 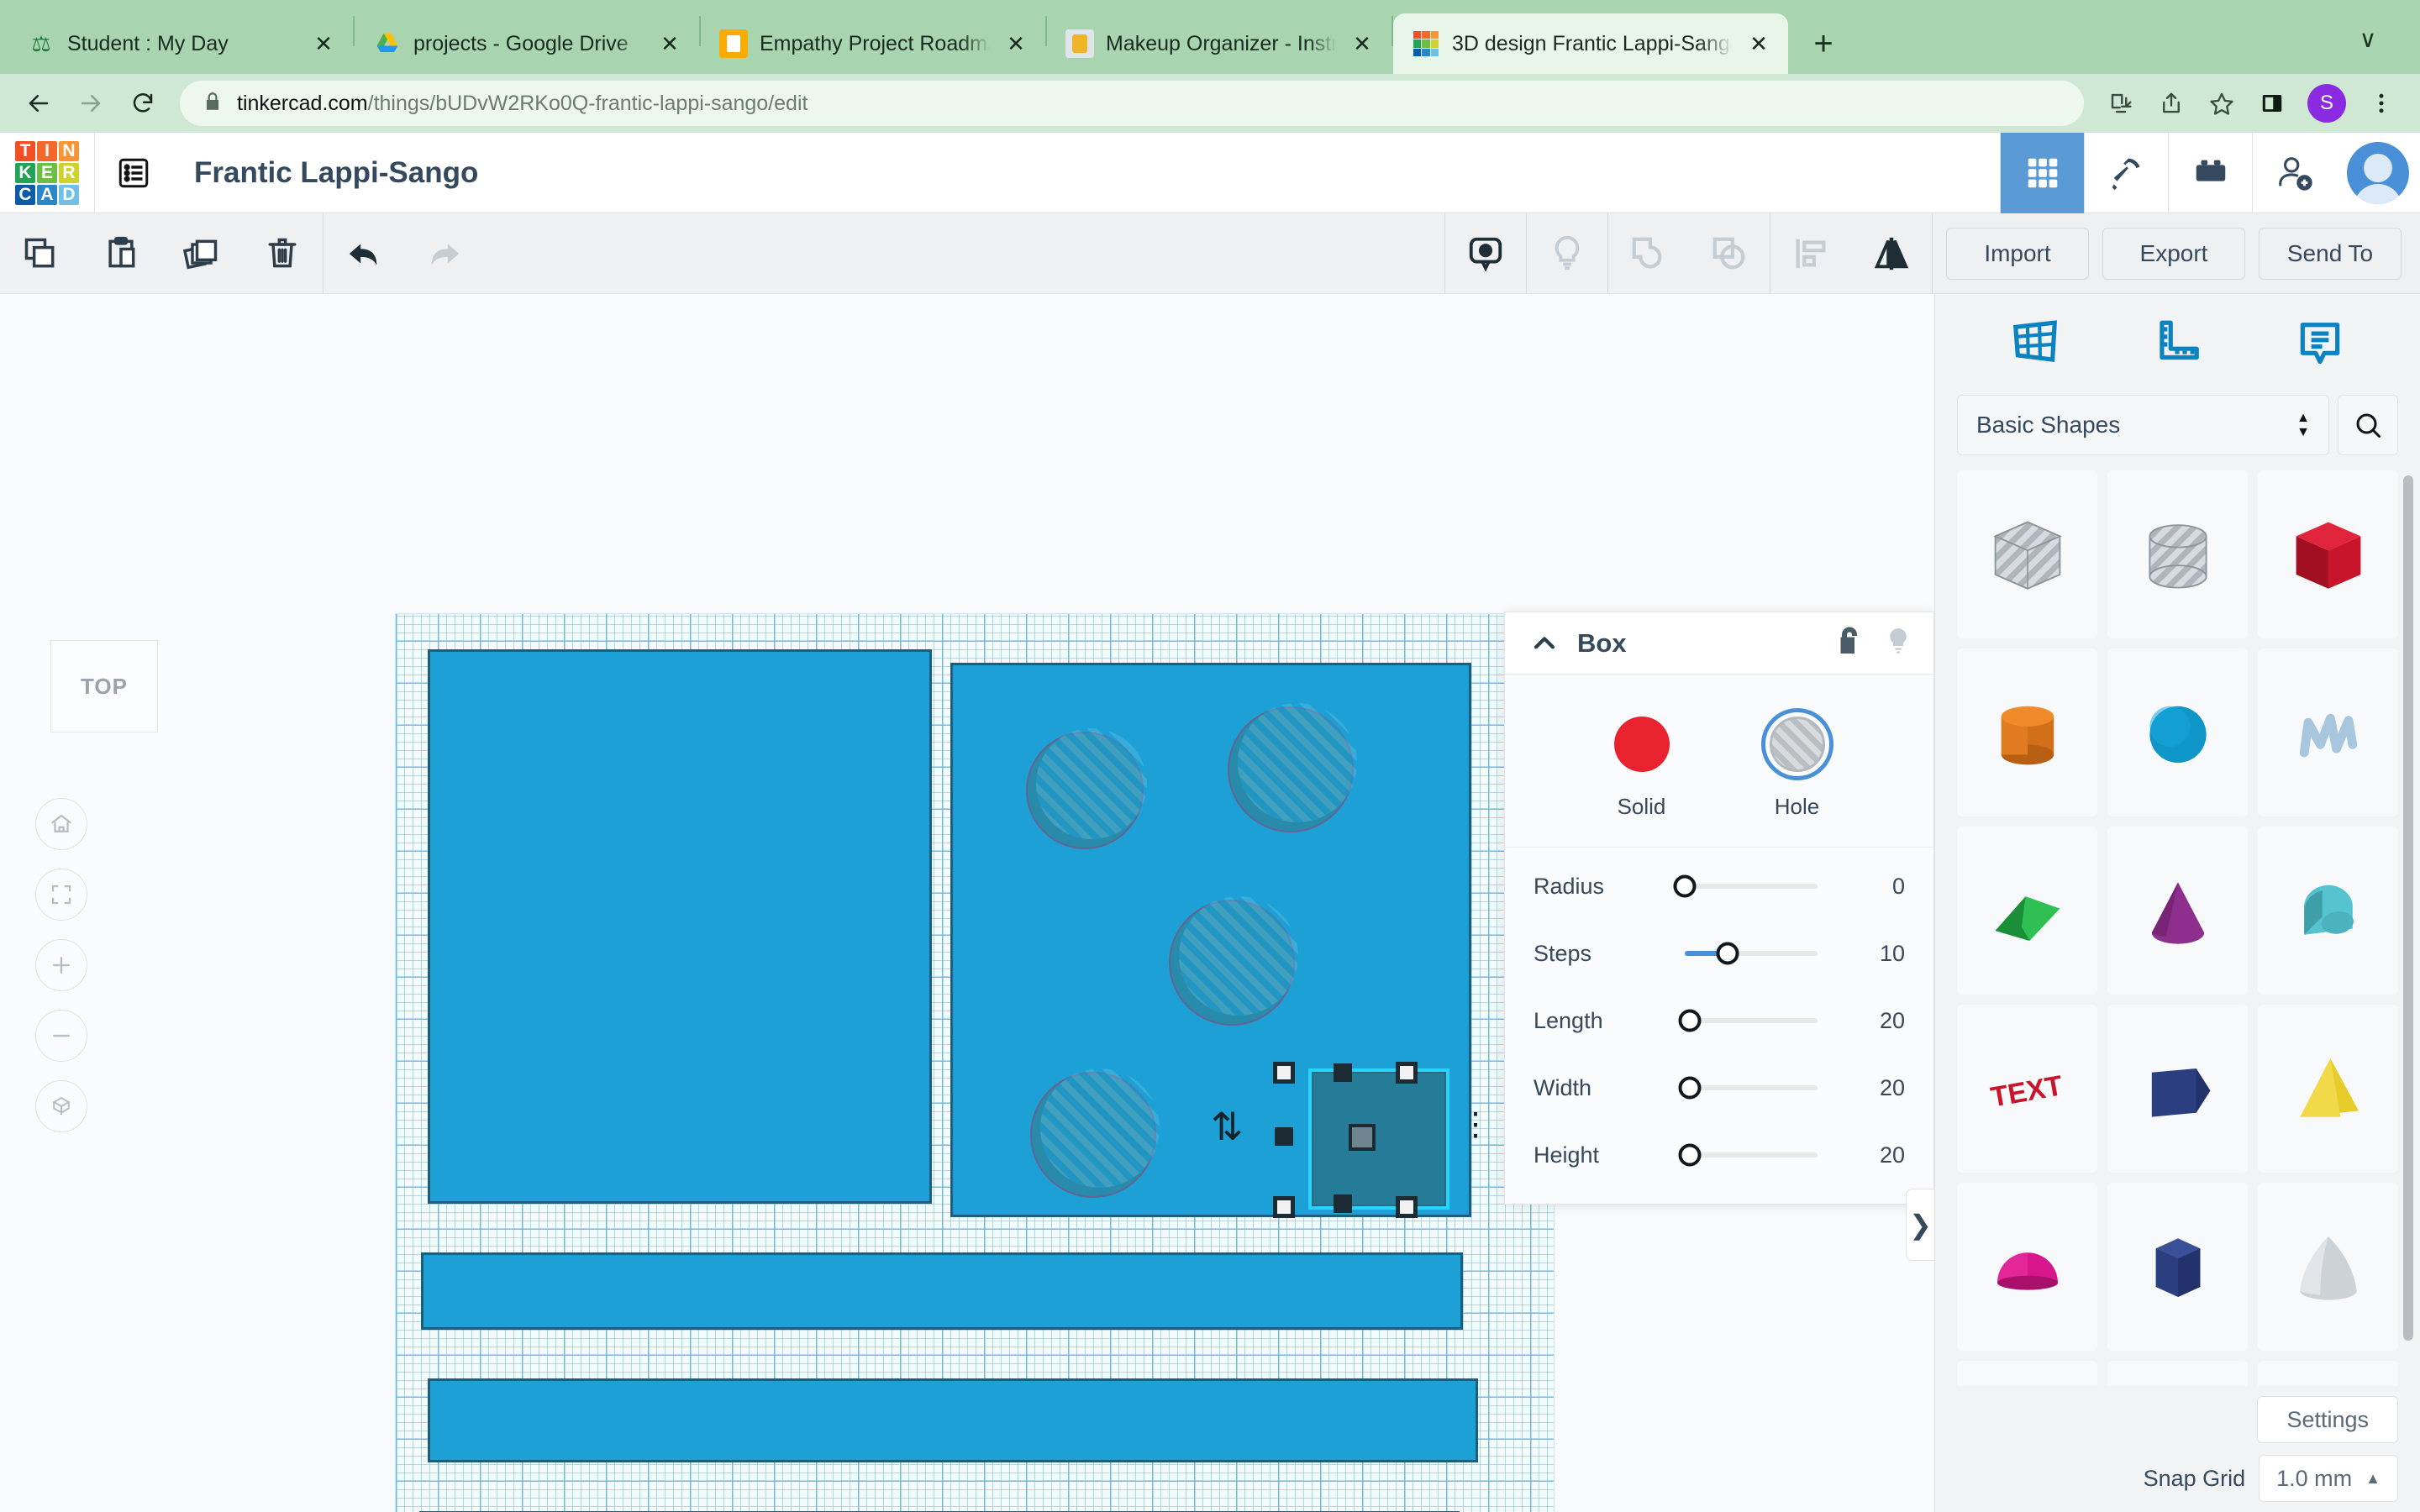 What do you see at coordinates (2027, 911) in the screenshot?
I see `shape-roof-green` at bounding box center [2027, 911].